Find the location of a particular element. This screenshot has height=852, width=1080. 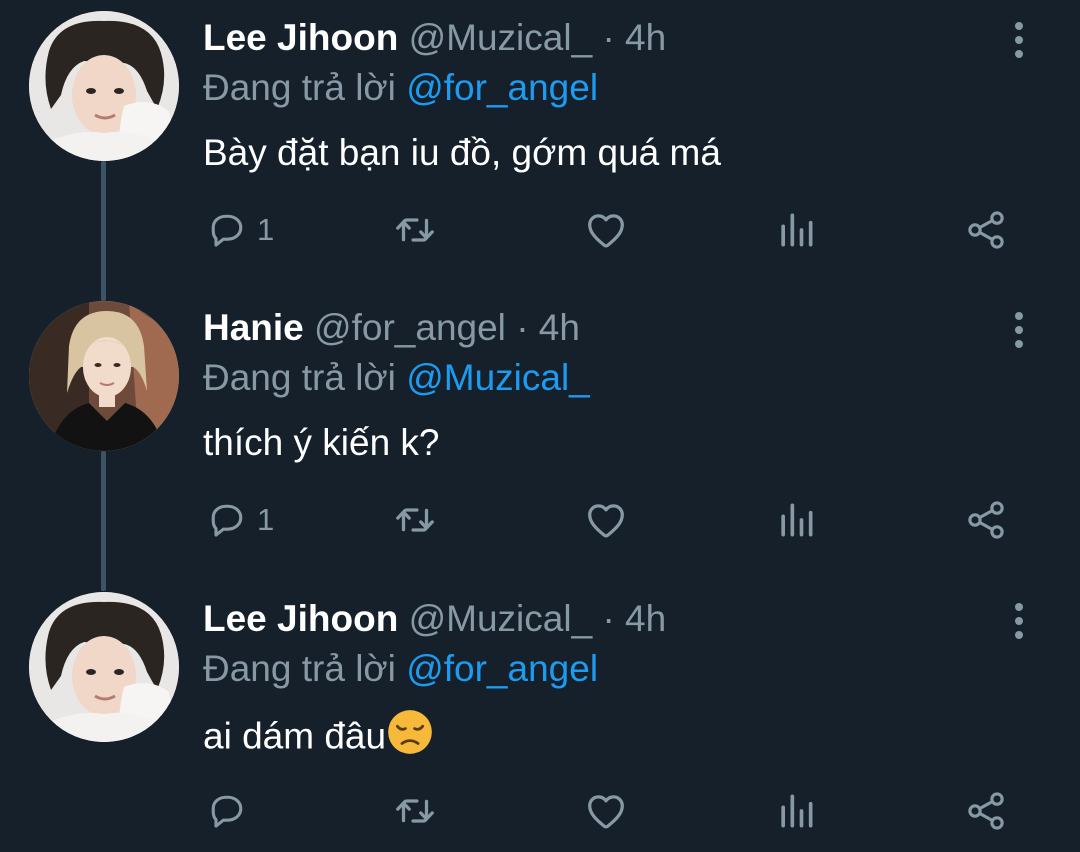

tweet-header: Hanie @for_angel · 4h is located at coordinates (391, 328).